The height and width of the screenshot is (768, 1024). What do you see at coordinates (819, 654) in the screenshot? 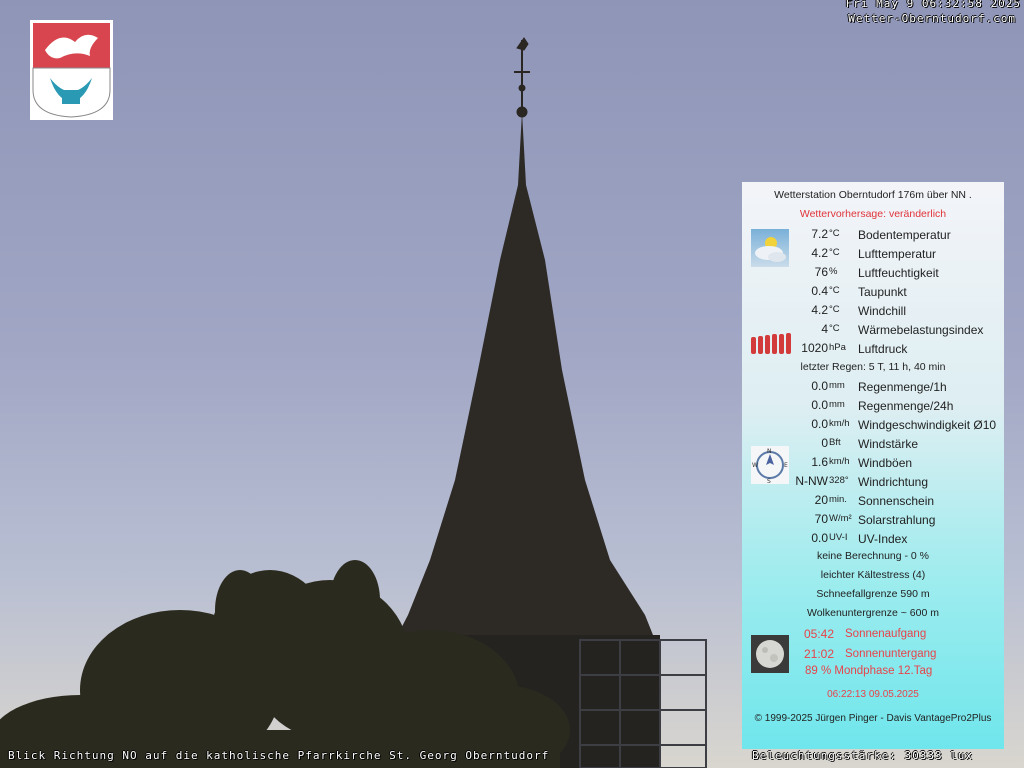
I see `sunset-time: 21:02` at bounding box center [819, 654].